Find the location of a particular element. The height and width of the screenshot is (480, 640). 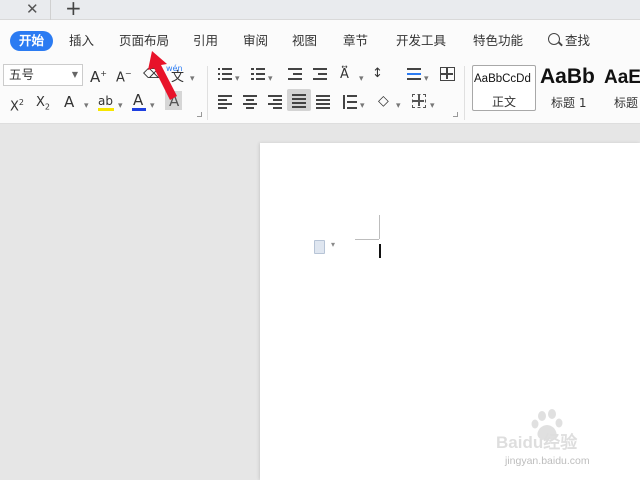

style-heading-1: AaBb 标题 1 is located at coordinates (570, 88).